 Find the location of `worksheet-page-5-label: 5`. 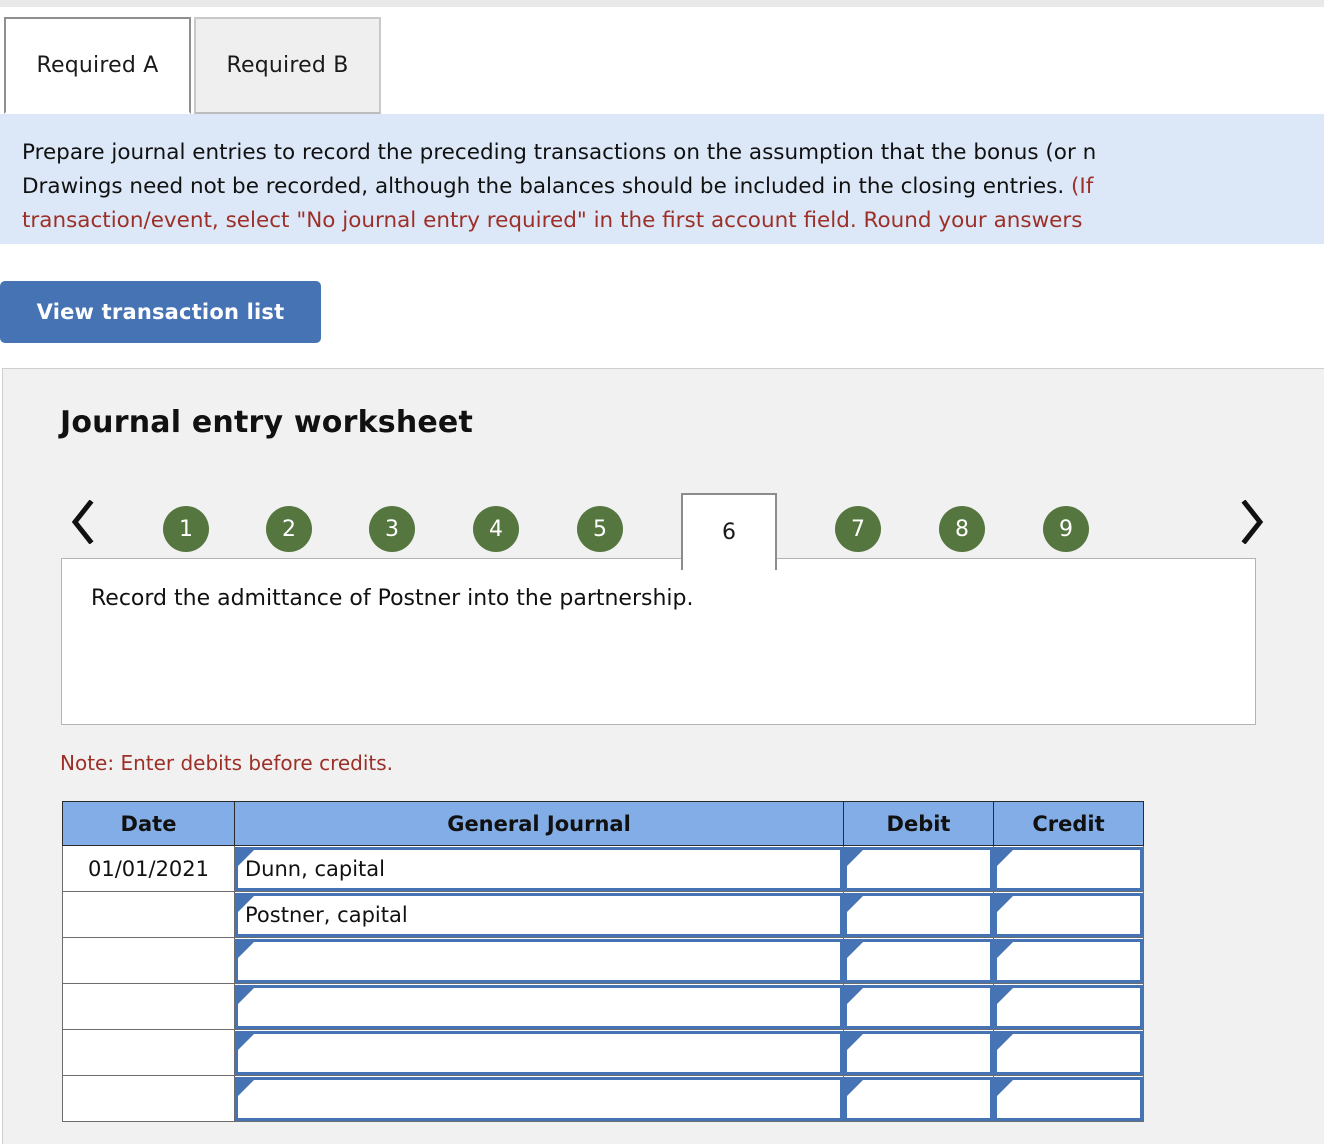

worksheet-page-5-label: 5 is located at coordinates (600, 529).